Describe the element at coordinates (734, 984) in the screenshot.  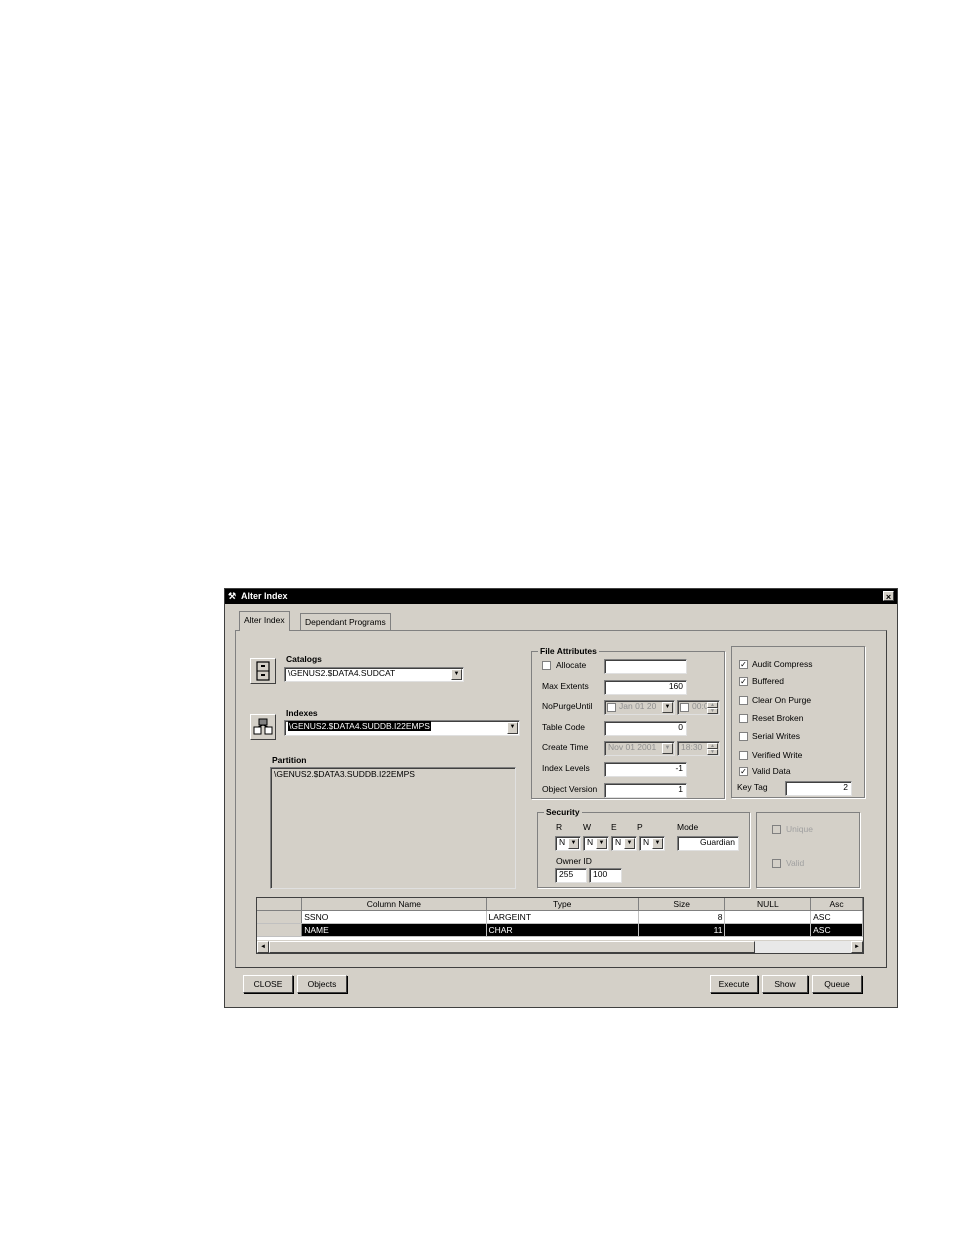
I see `execute-button: Execute` at that location.